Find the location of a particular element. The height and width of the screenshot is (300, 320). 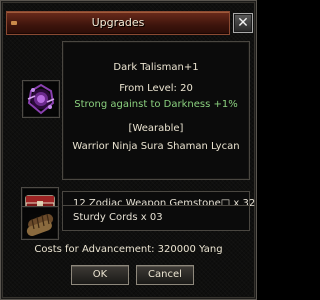

title-bar: Upgrades is located at coordinates (118, 23).